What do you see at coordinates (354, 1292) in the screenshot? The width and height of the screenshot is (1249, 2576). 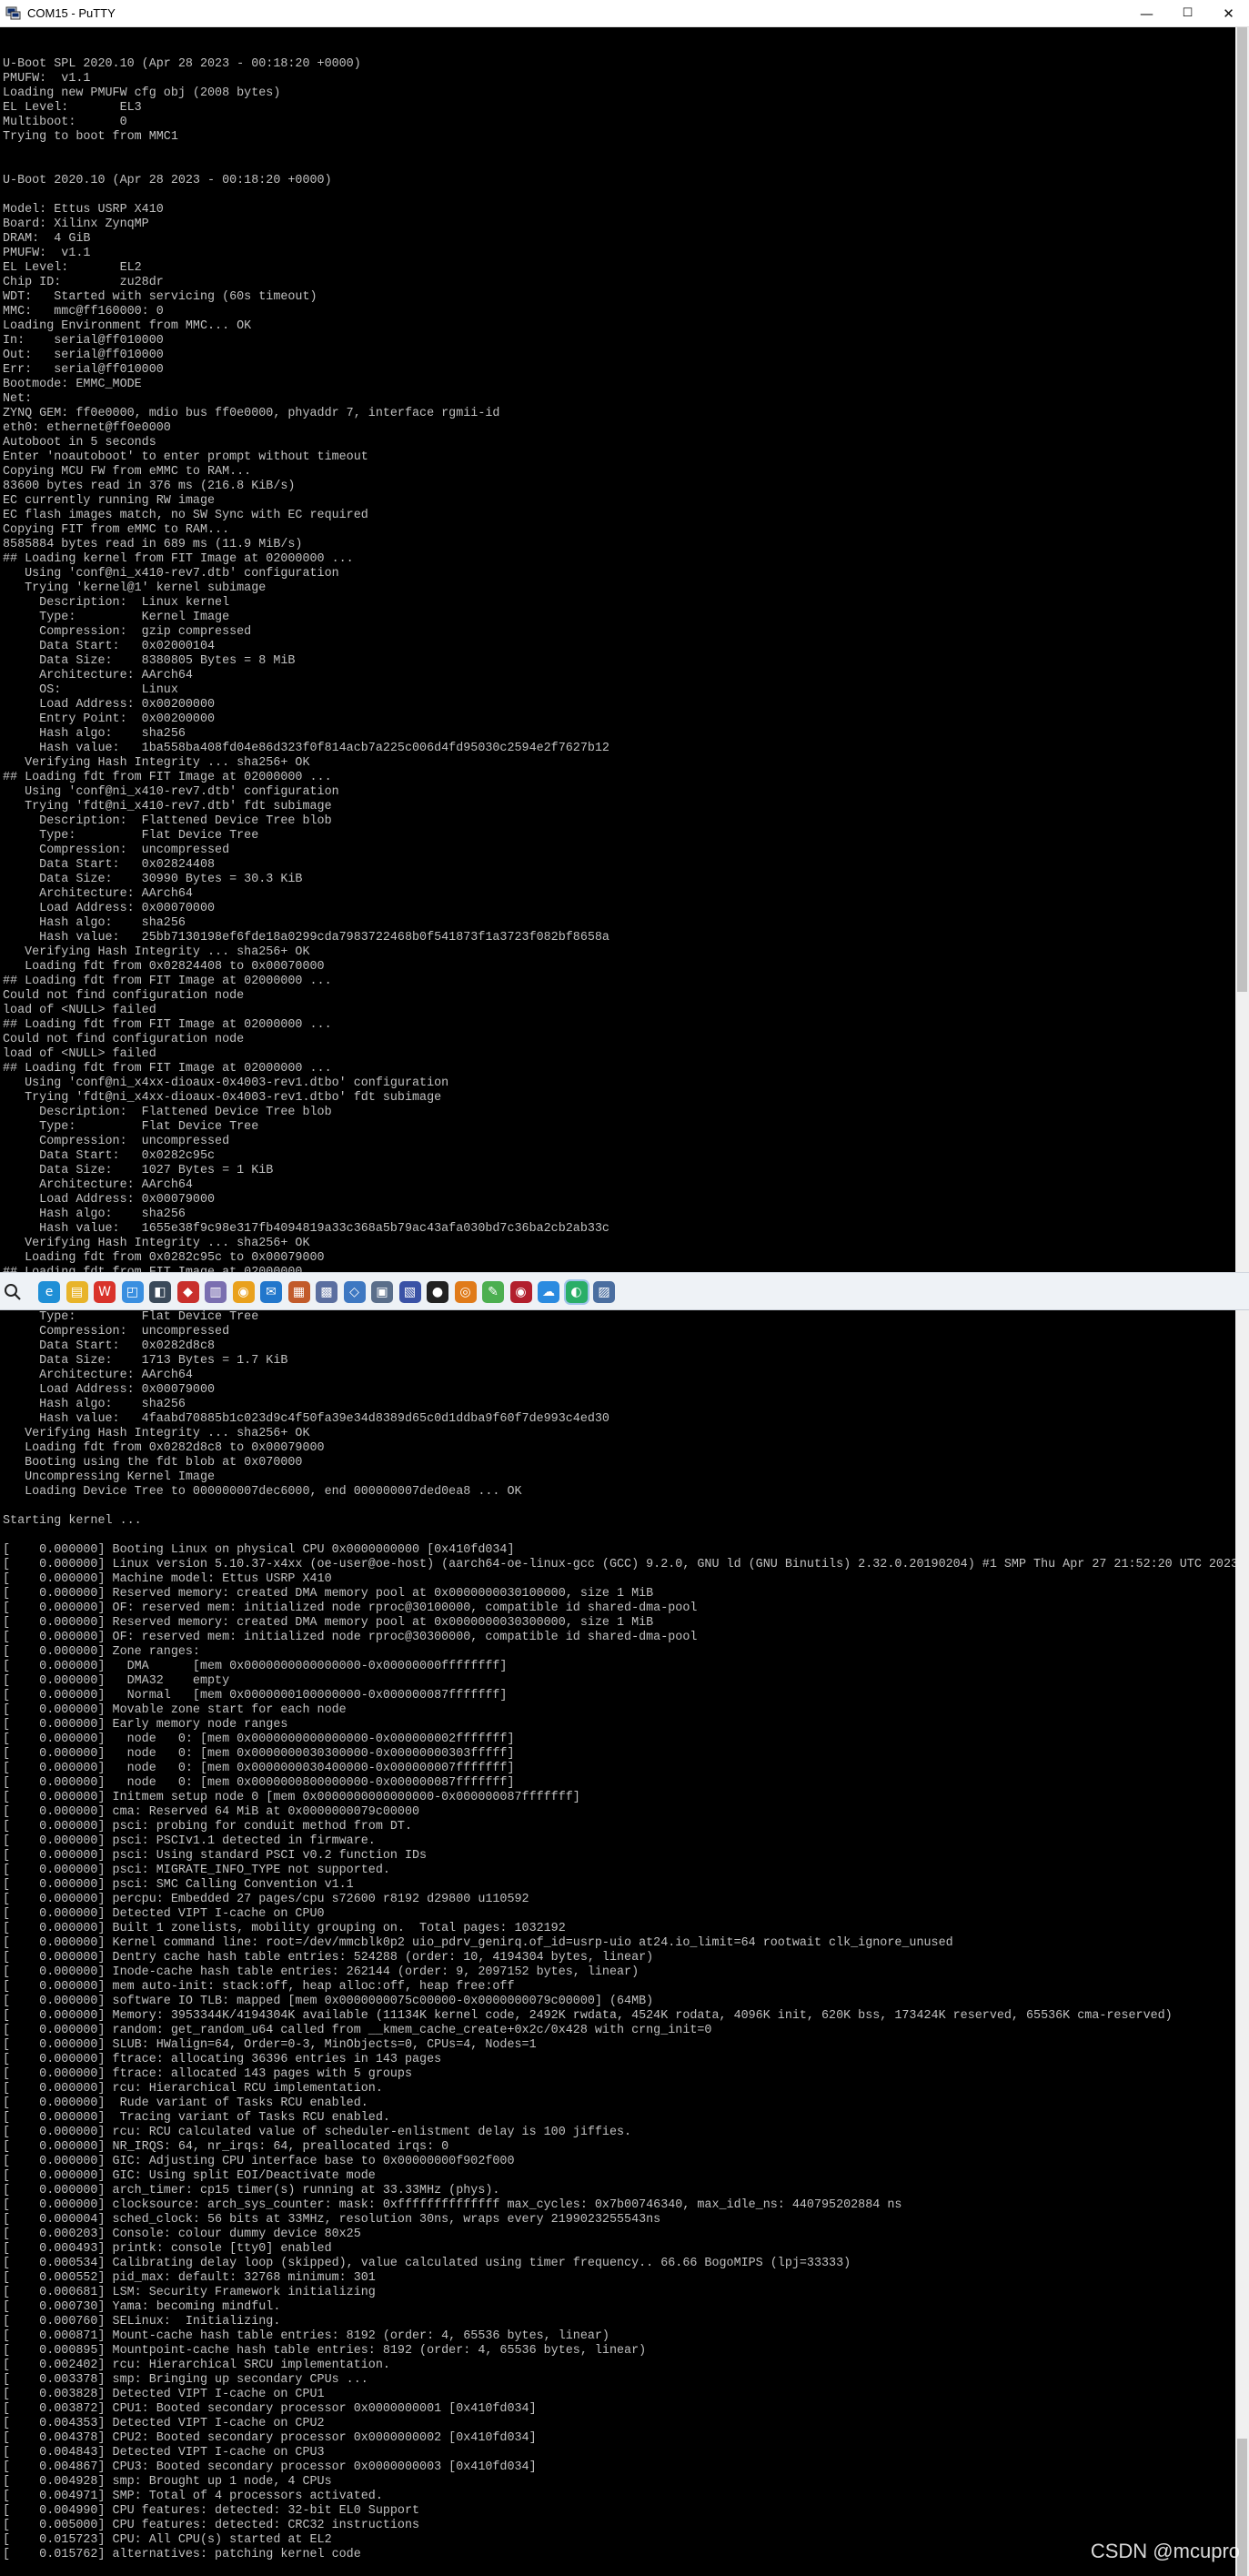 I see `ide-icon: ◇` at bounding box center [354, 1292].